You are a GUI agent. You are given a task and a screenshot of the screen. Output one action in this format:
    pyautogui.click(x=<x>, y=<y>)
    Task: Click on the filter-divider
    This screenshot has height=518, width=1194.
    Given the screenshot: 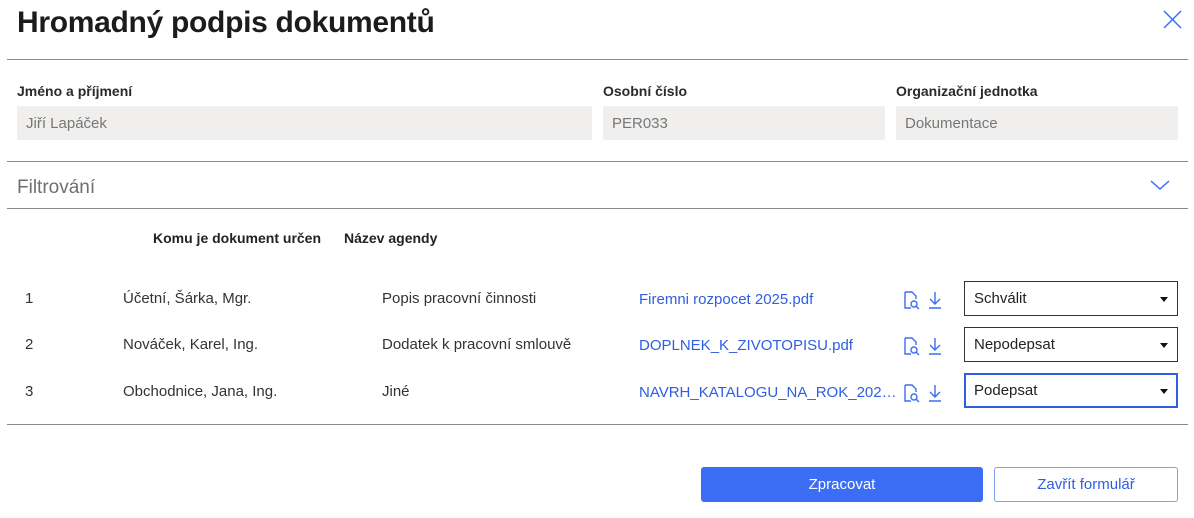 What is the action you would take?
    pyautogui.click(x=597, y=208)
    